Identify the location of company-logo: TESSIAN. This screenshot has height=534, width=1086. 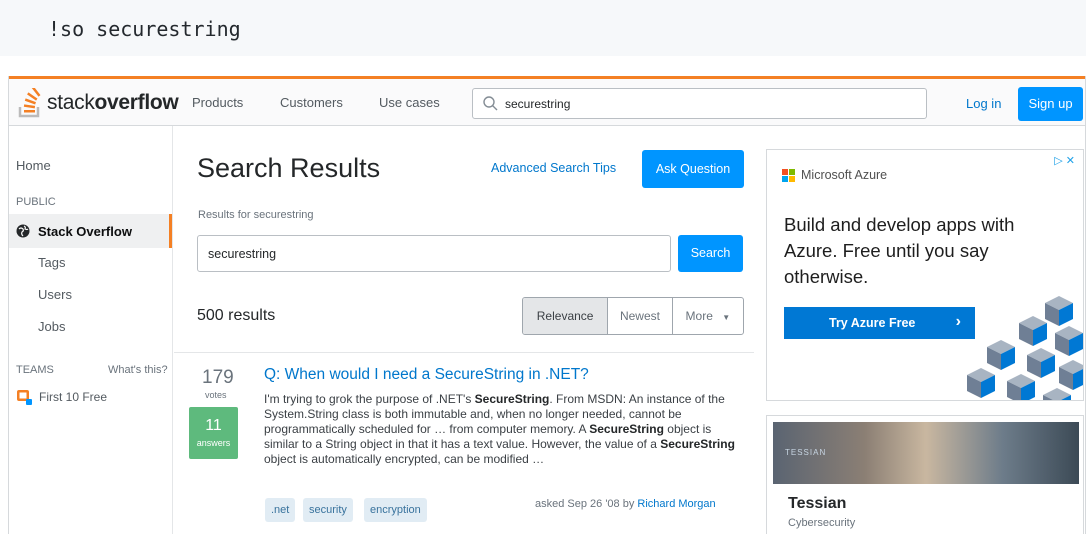
(806, 452).